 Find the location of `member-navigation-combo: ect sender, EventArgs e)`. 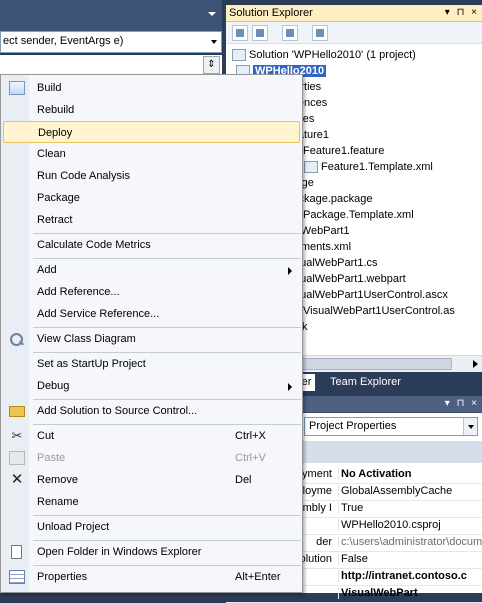

member-navigation-combo: ect sender, EventArgs e) is located at coordinates (111, 42).